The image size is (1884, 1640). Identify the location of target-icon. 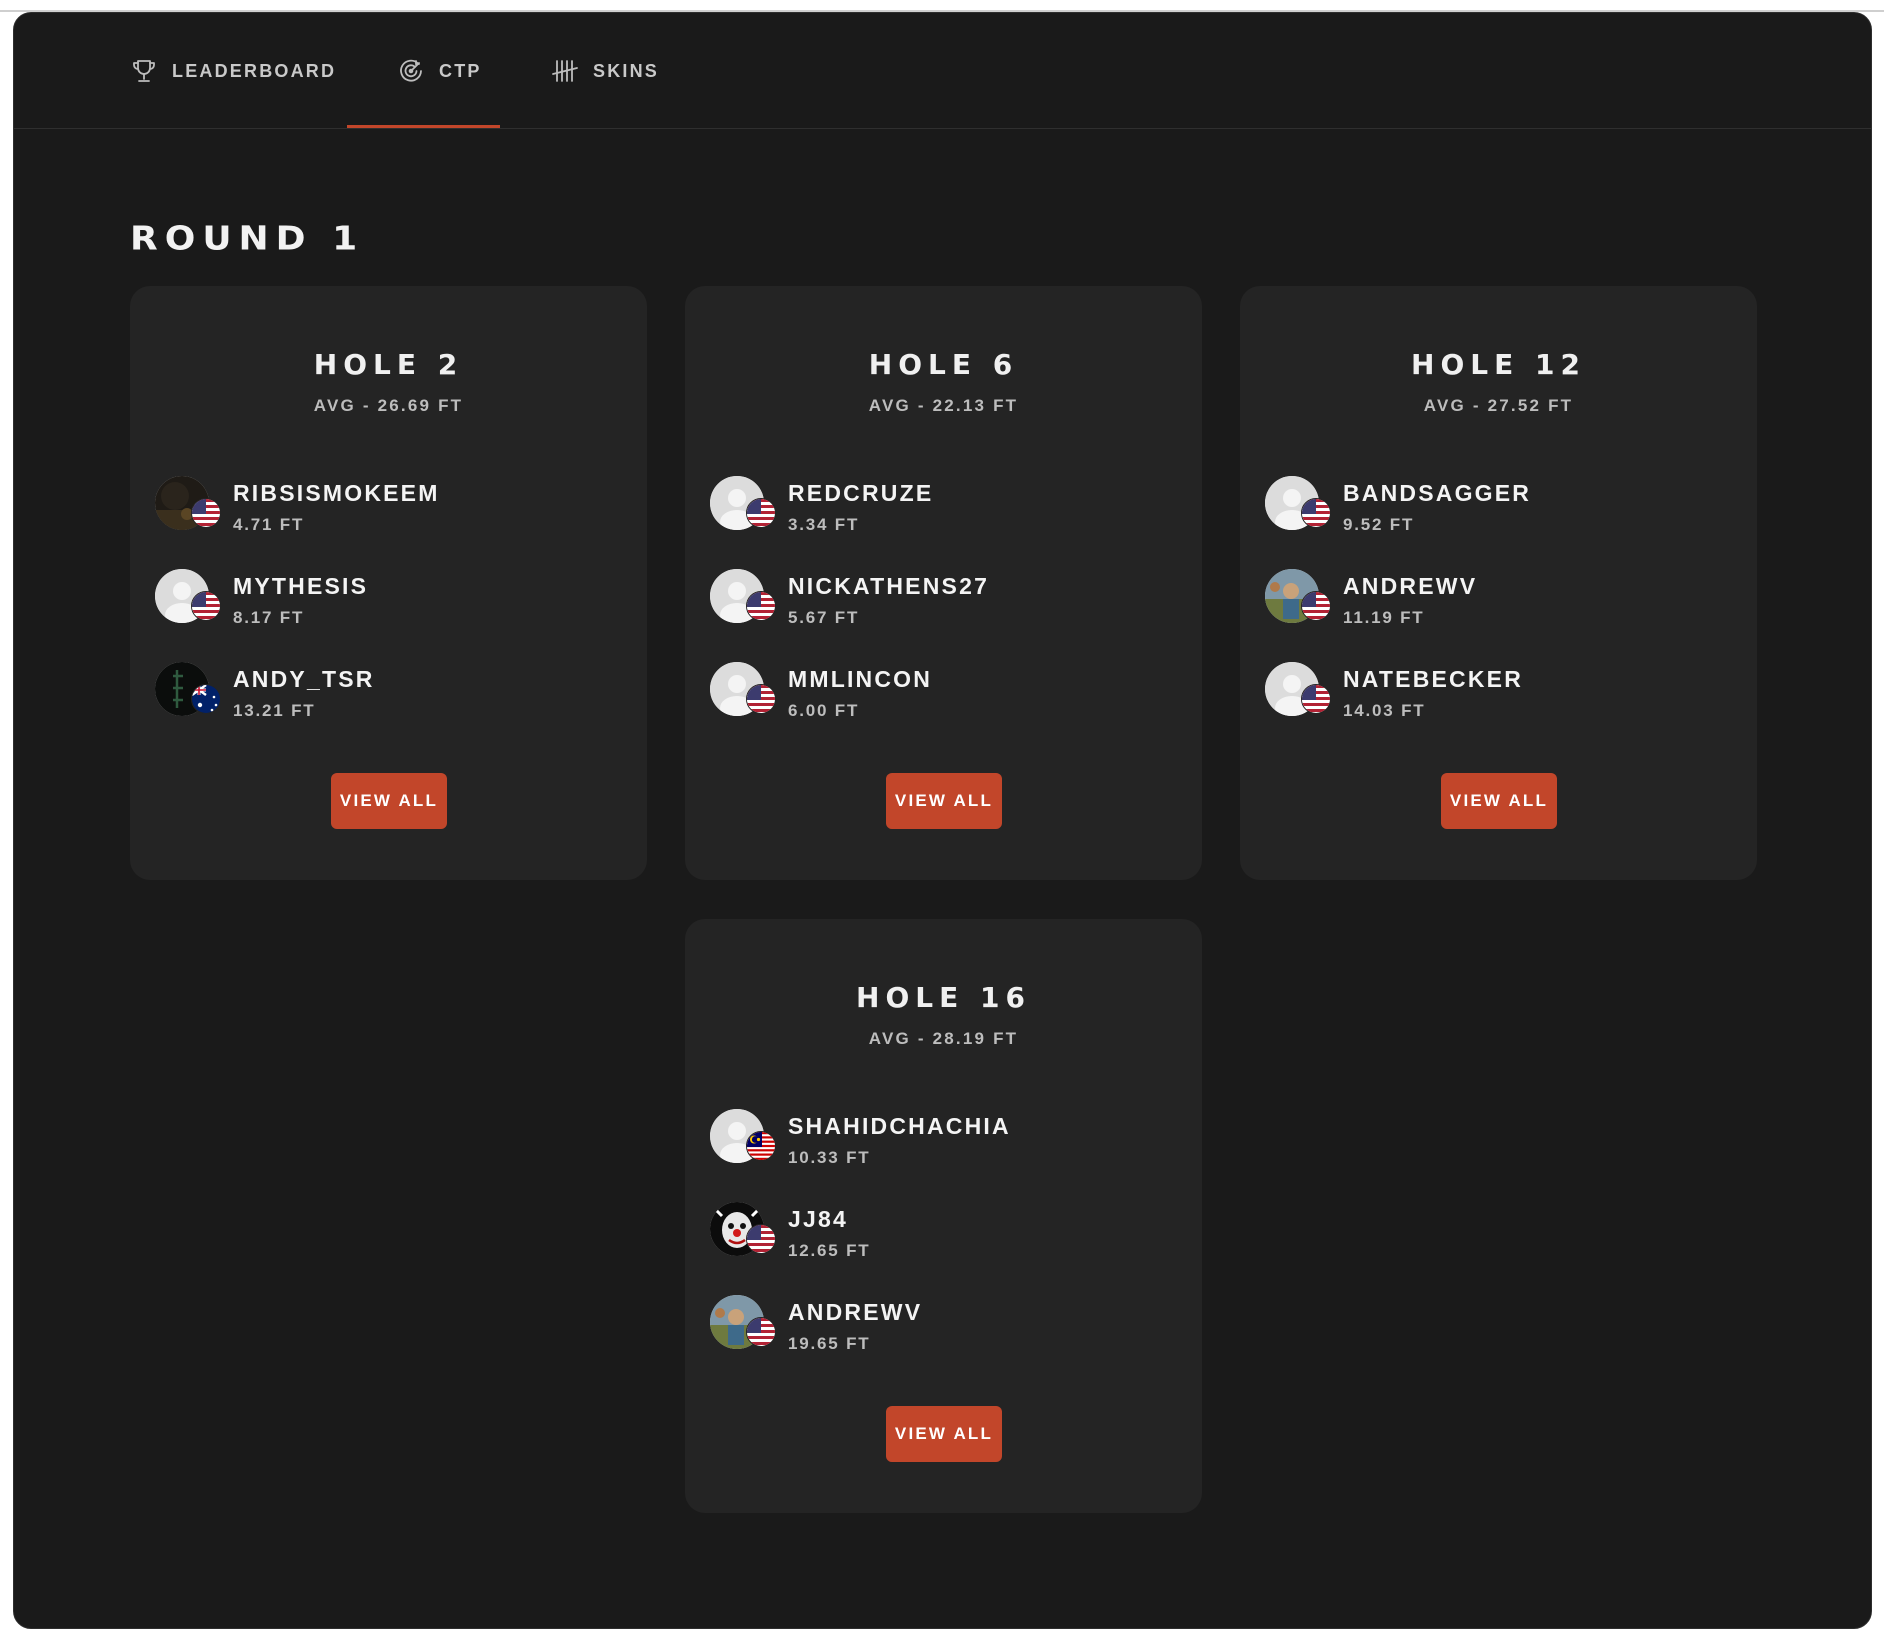
(411, 71).